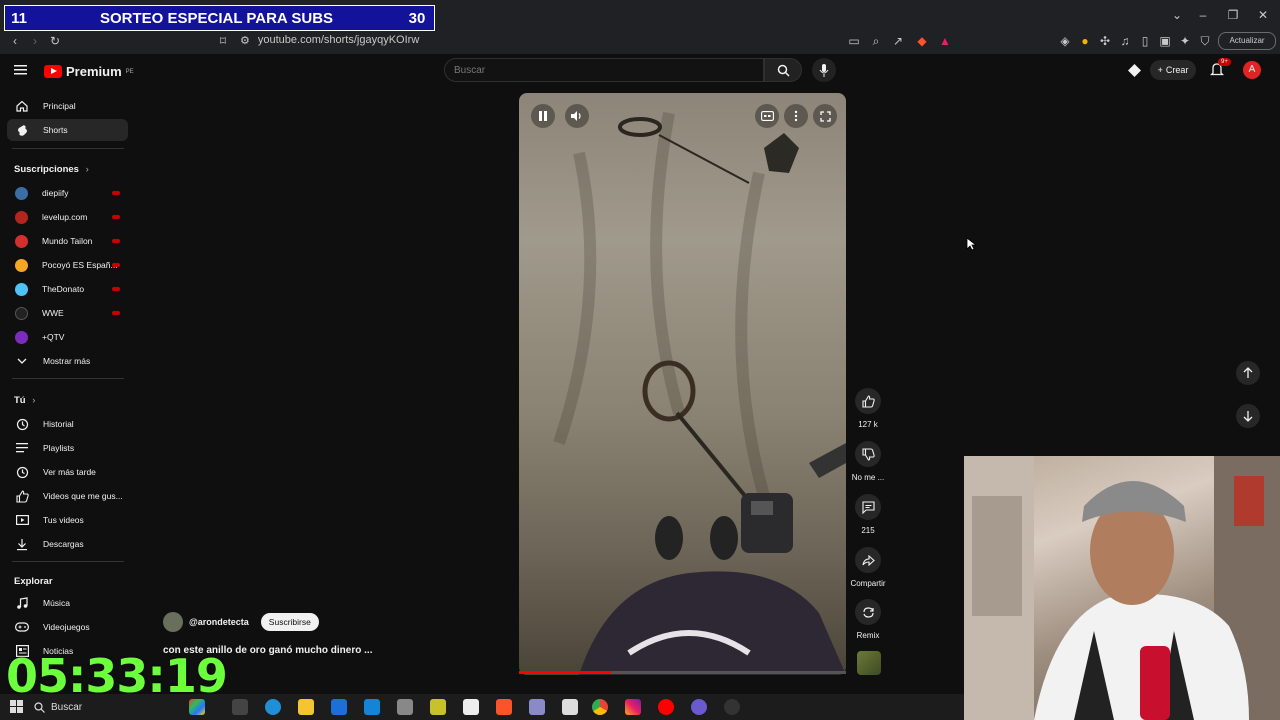 This screenshot has width=1280, height=720. Describe the element at coordinates (405, 707) in the screenshot. I see `app-icon` at that location.